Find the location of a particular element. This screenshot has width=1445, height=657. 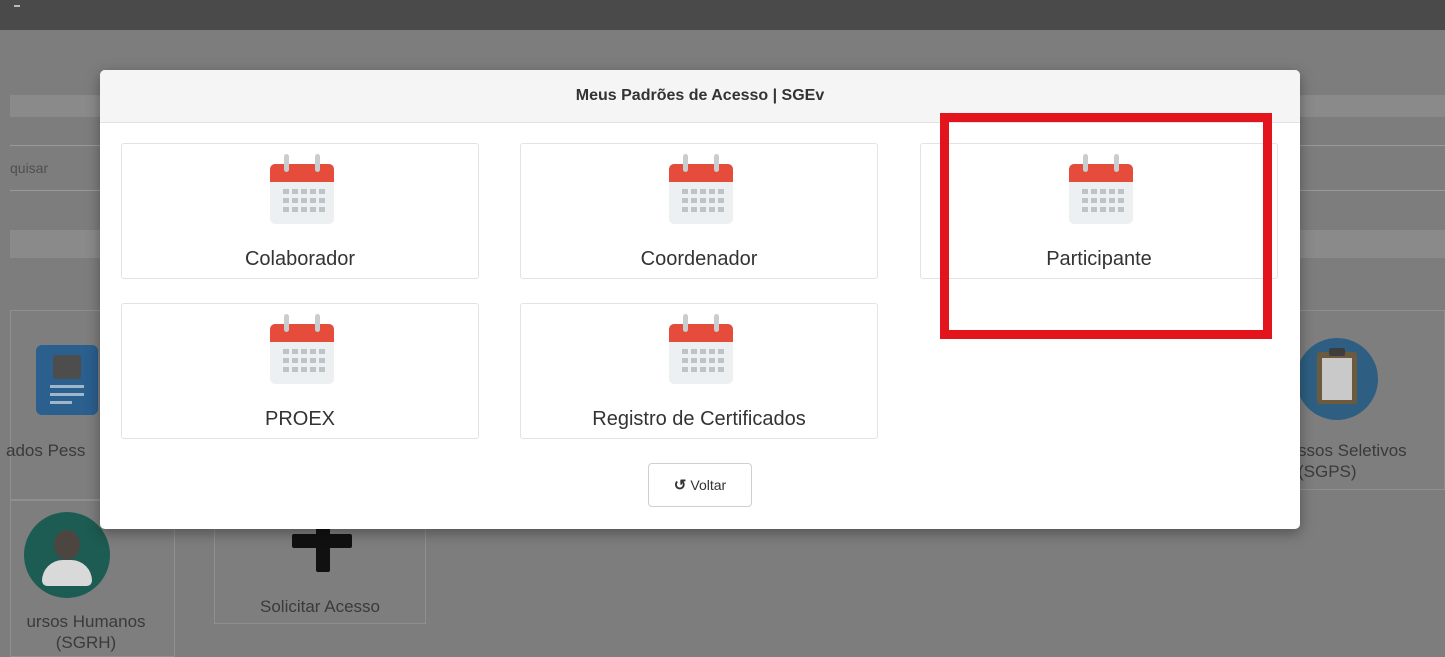

clipboard-icon is located at coordinates (1337, 379).